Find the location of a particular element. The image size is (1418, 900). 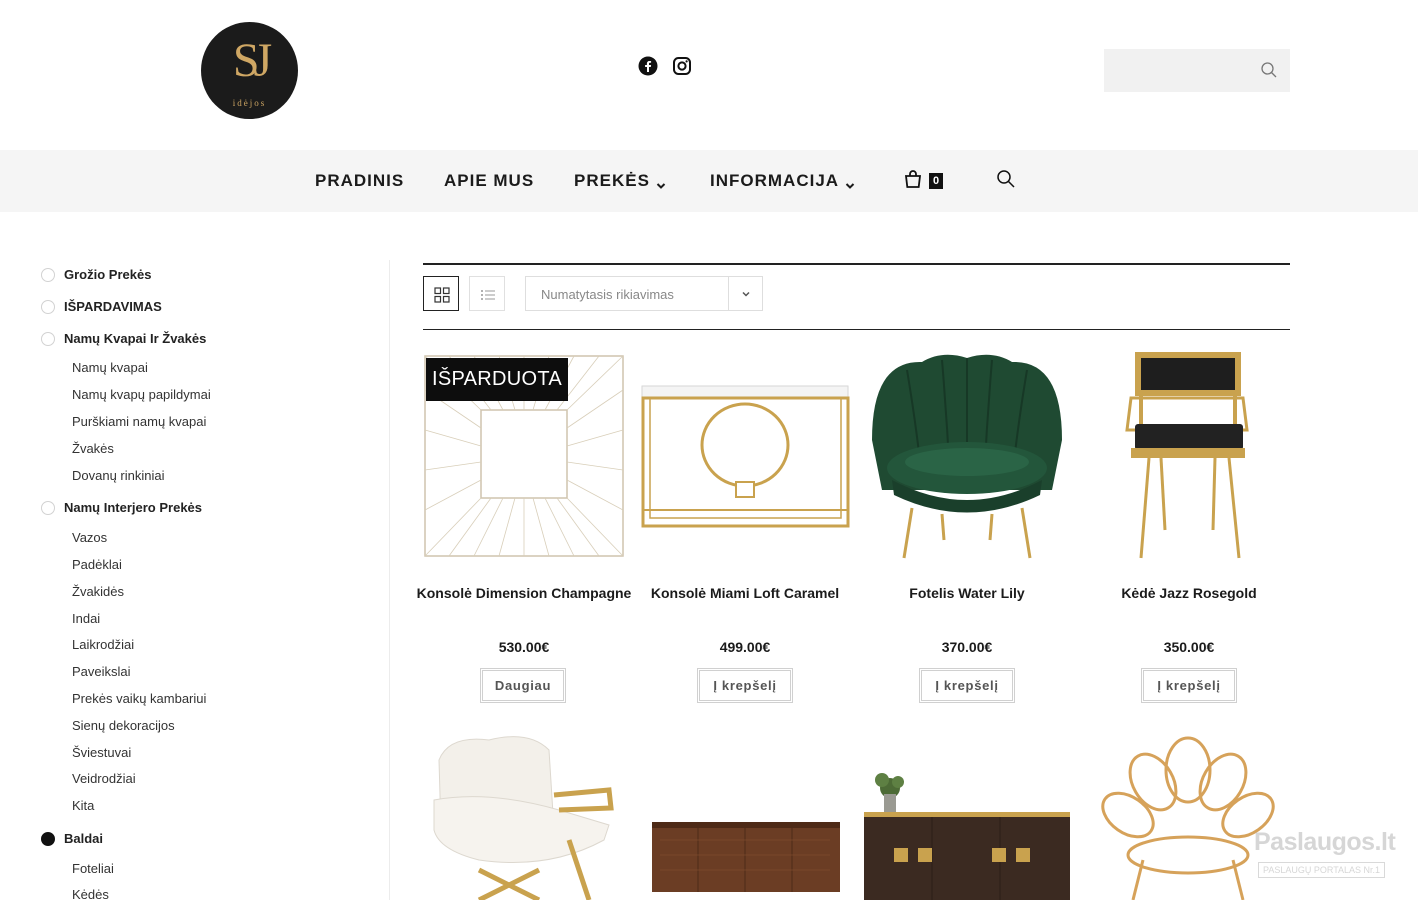

nav-item-pradinis: PRADINIS is located at coordinates (359, 181).